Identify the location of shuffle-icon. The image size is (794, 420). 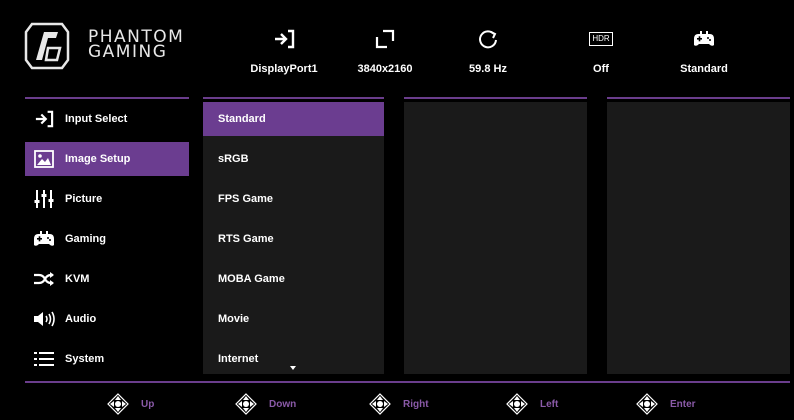
(44, 279).